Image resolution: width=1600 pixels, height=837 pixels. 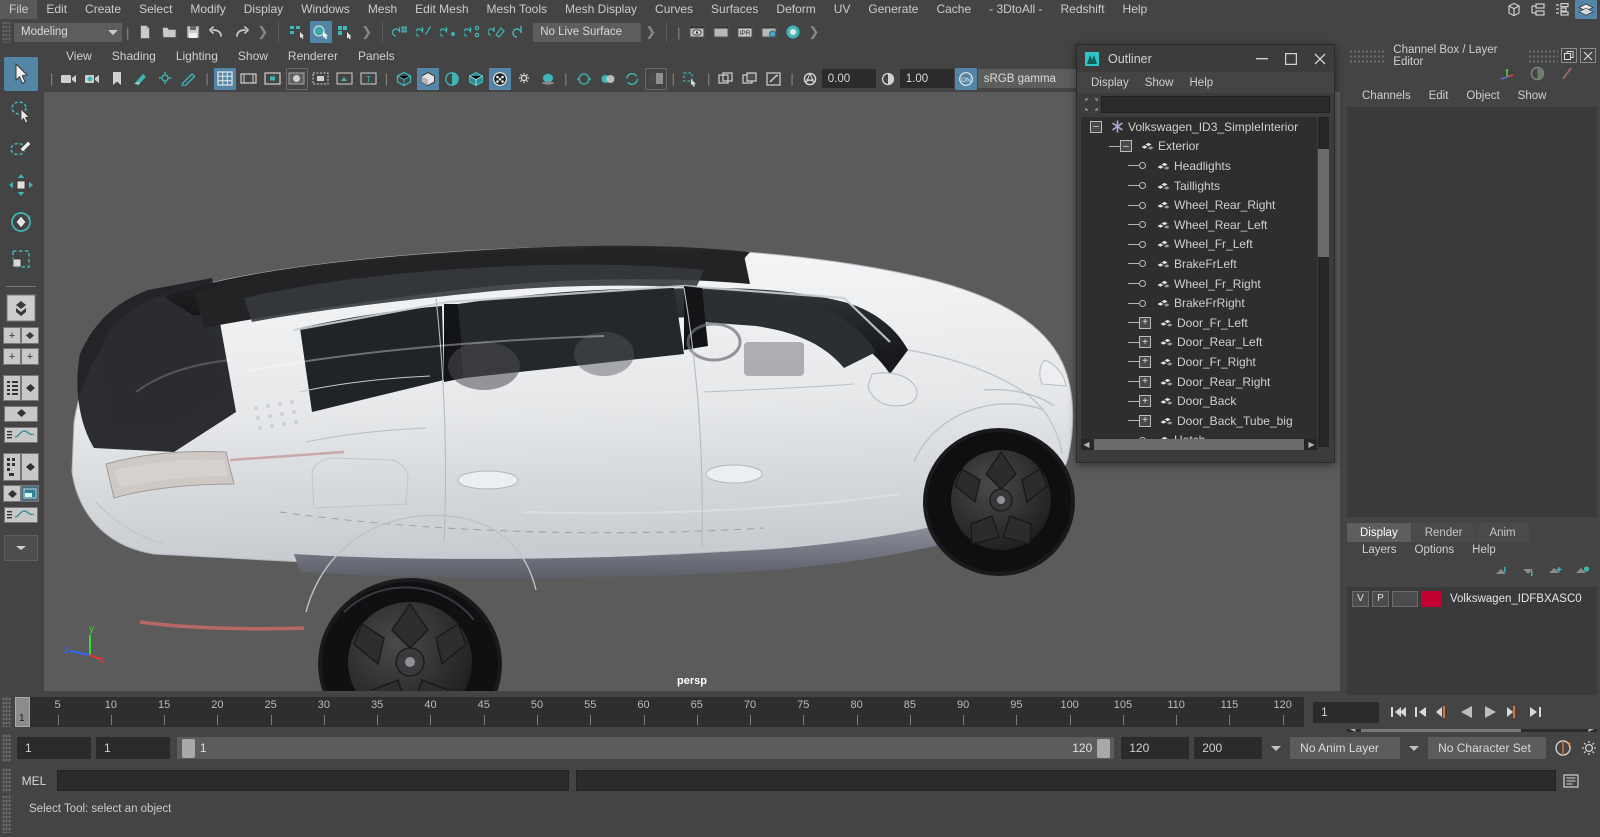 What do you see at coordinates (345, 79) in the screenshot?
I see `safe-action-icon` at bounding box center [345, 79].